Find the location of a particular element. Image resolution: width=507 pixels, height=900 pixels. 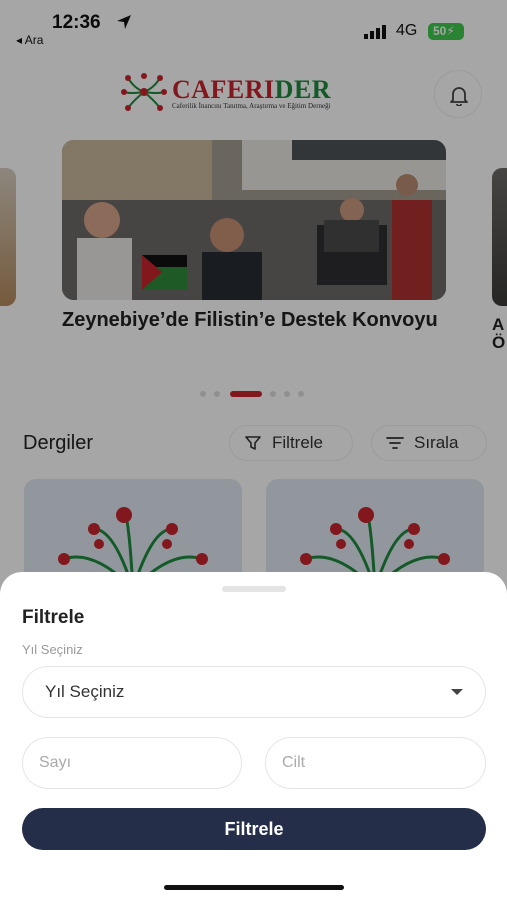

number-input is located at coordinates (132, 763).